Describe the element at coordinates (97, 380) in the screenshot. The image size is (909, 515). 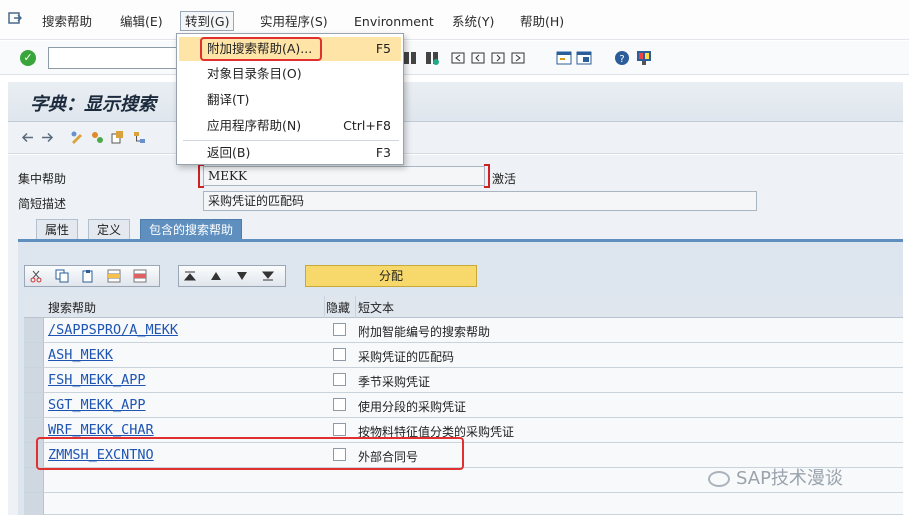
I see `search-help-link: FSH_MEKK_APP` at that location.